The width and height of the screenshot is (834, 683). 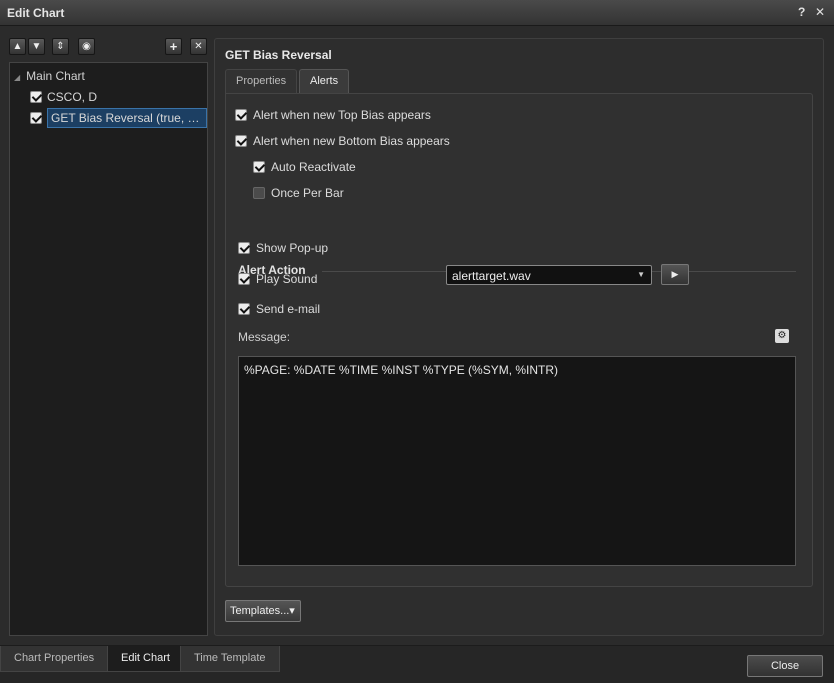 I want to click on show-popup-option: Show Pop-up, so click(x=283, y=248).